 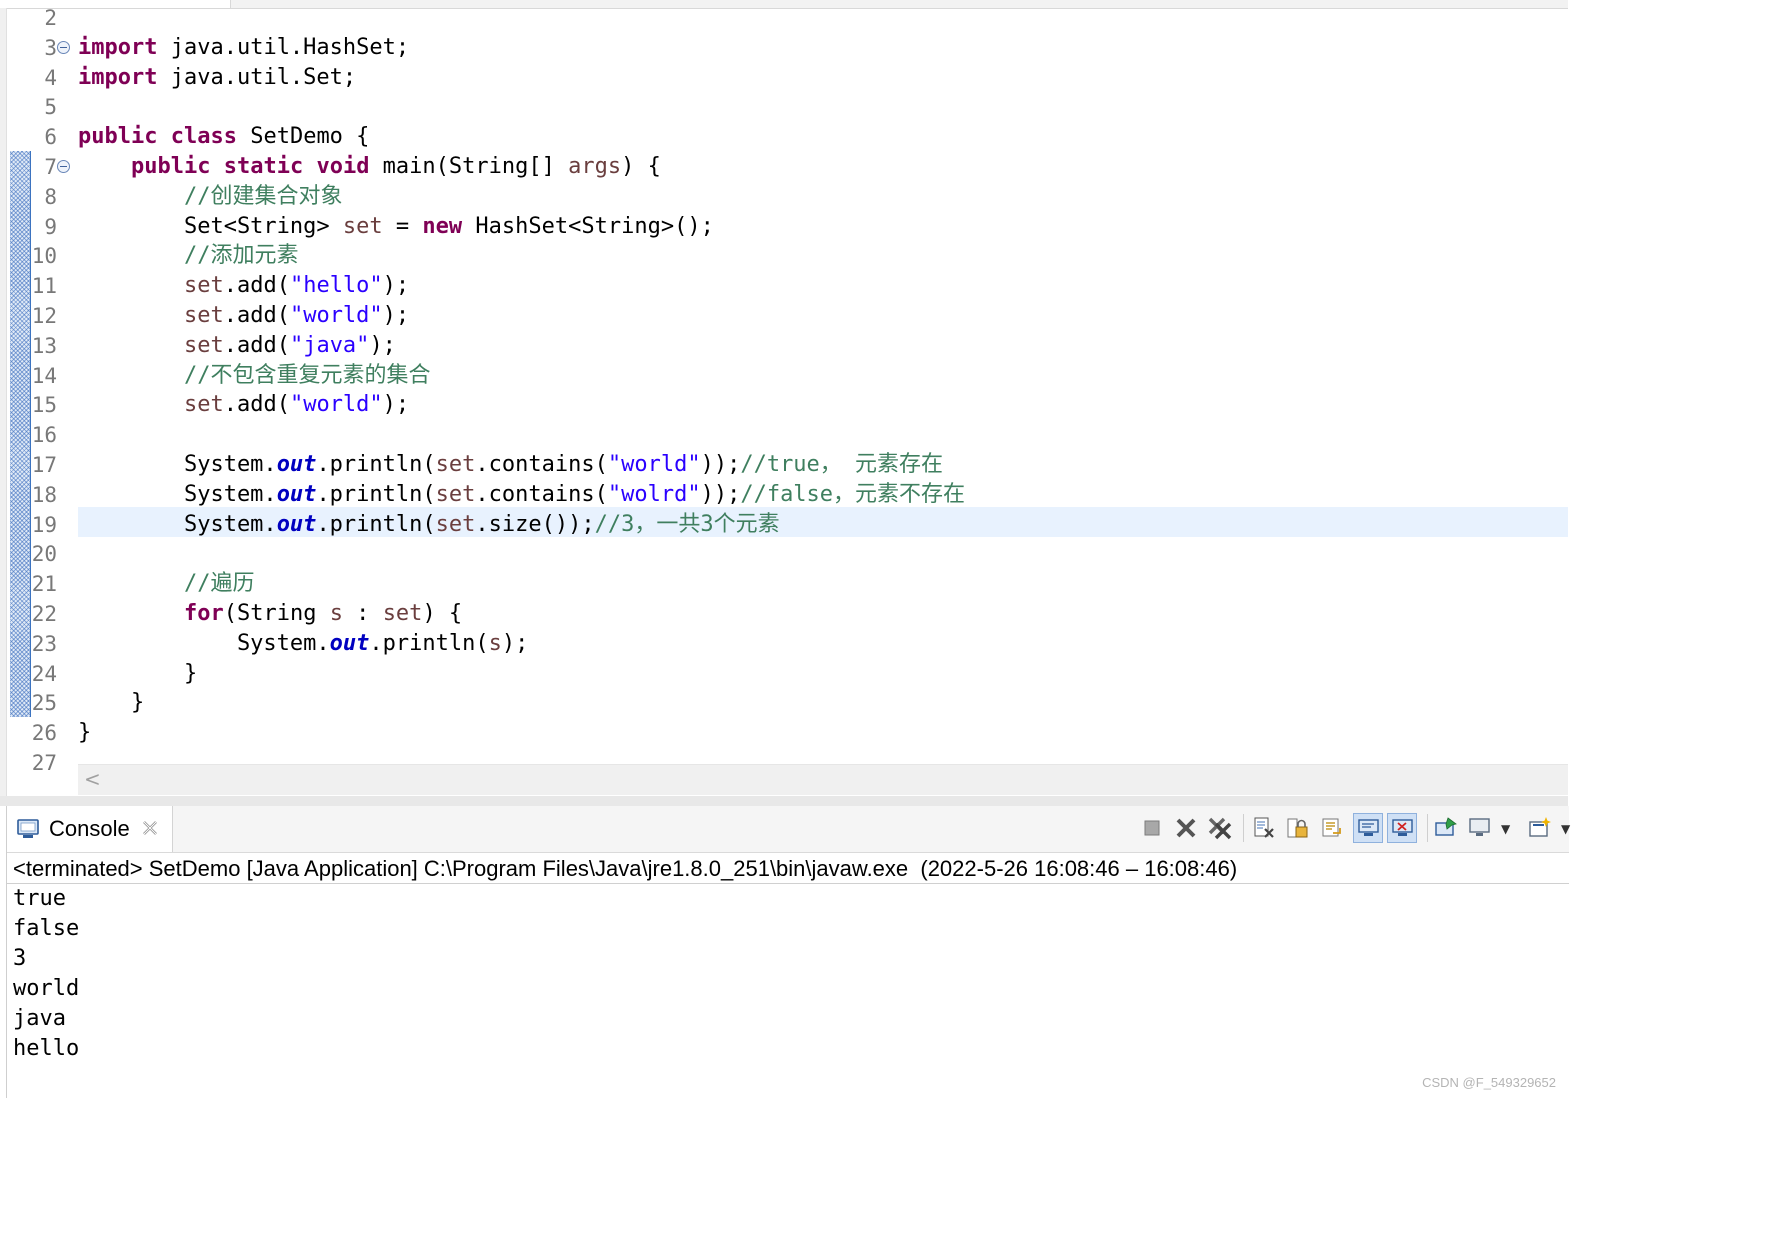 What do you see at coordinates (784, 801) in the screenshot?
I see `view-sash` at bounding box center [784, 801].